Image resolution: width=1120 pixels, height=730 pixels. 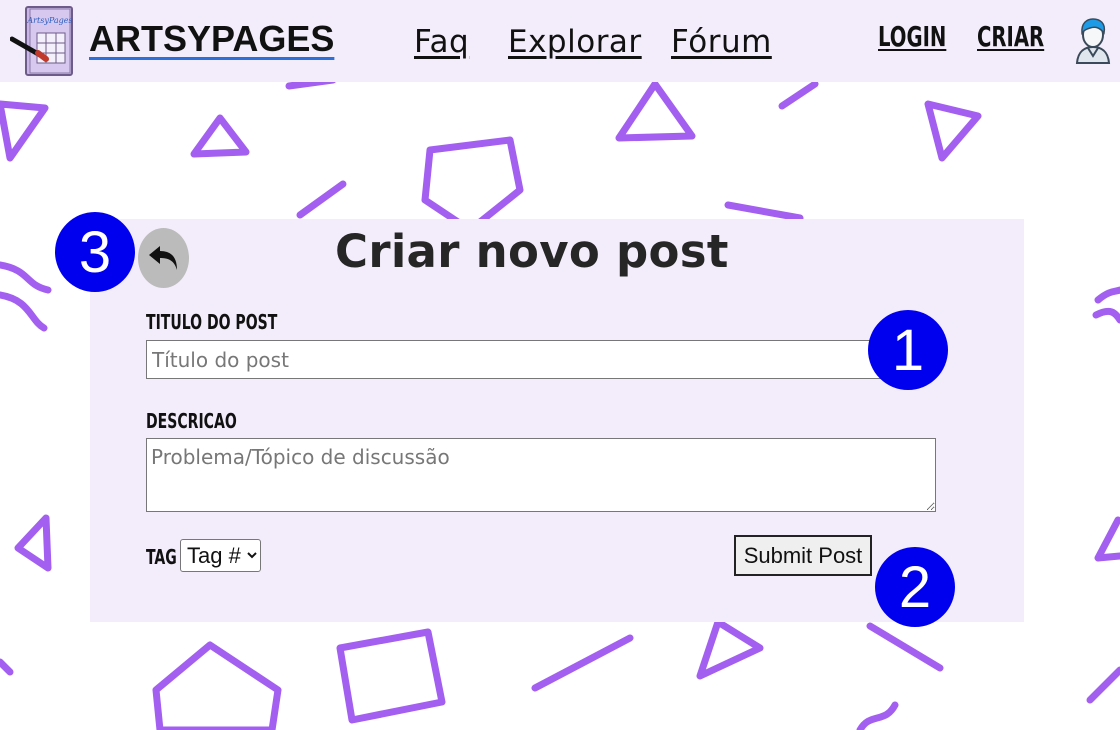 What do you see at coordinates (908, 350) in the screenshot?
I see `marker-1: 1` at bounding box center [908, 350].